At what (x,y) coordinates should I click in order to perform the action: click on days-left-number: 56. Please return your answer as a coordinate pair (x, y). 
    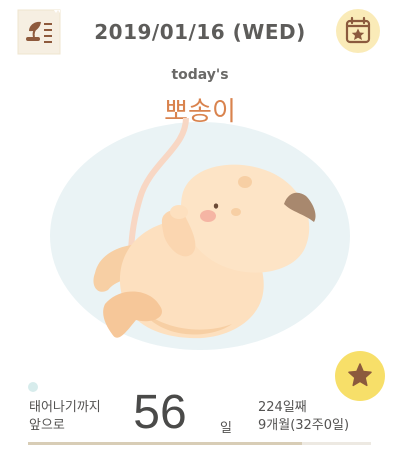
    Looking at the image, I should click on (160, 412).